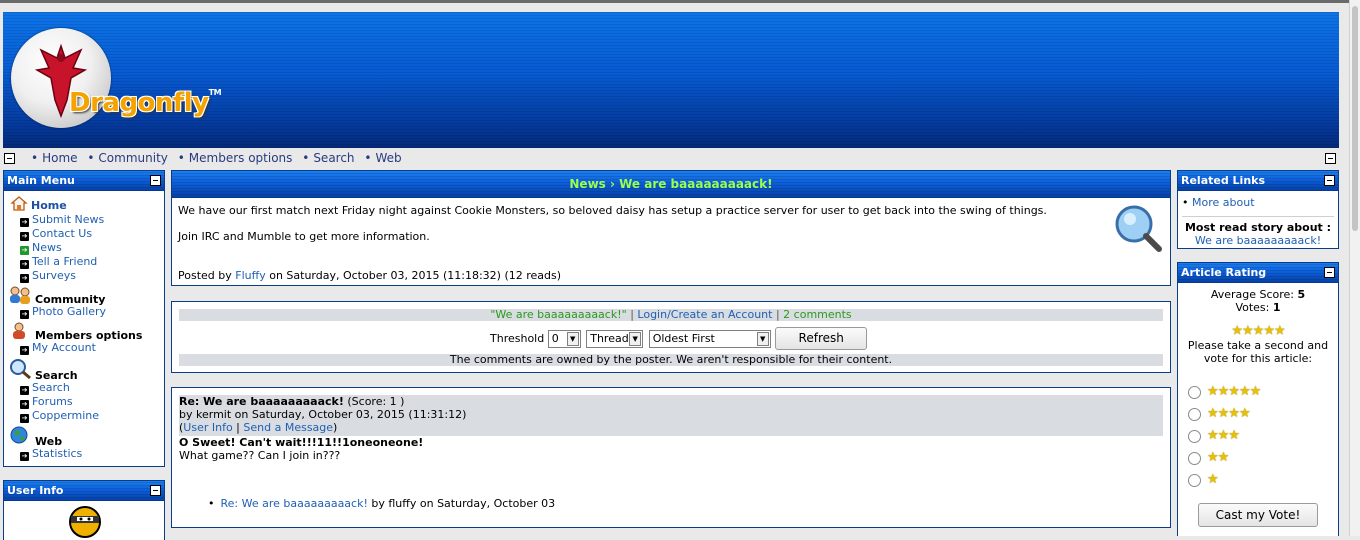 This screenshot has height=540, width=1360. What do you see at coordinates (52, 401) in the screenshot?
I see `menu-link-label: Forums` at bounding box center [52, 401].